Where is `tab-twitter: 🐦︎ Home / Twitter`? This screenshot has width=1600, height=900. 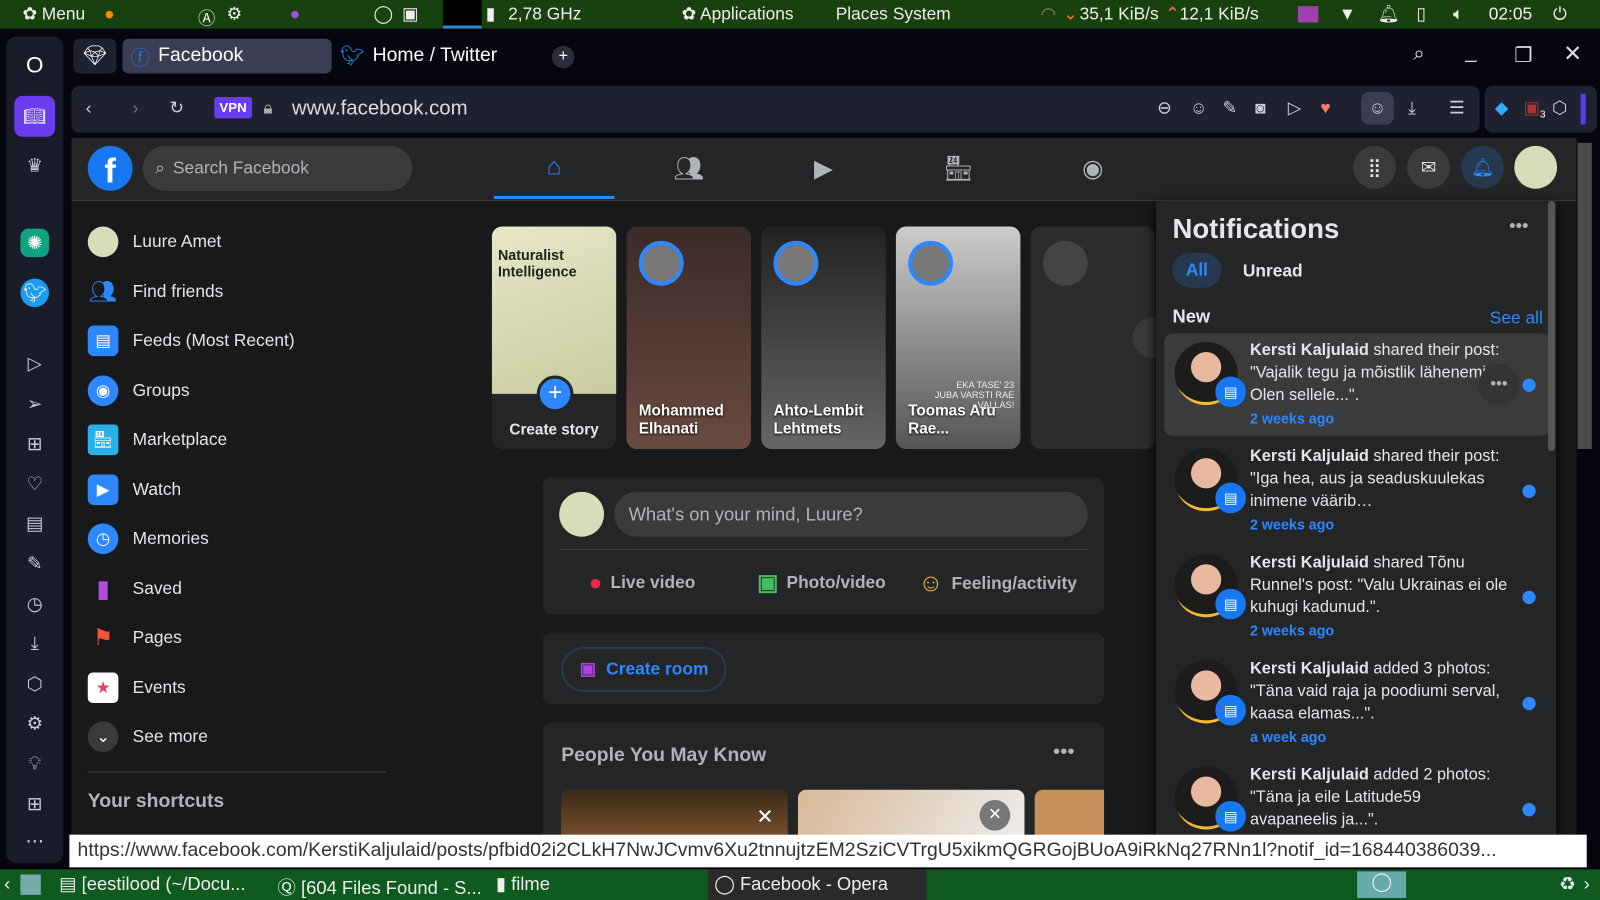
tab-twitter: 🐦︎ Home / Twitter is located at coordinates (434, 56).